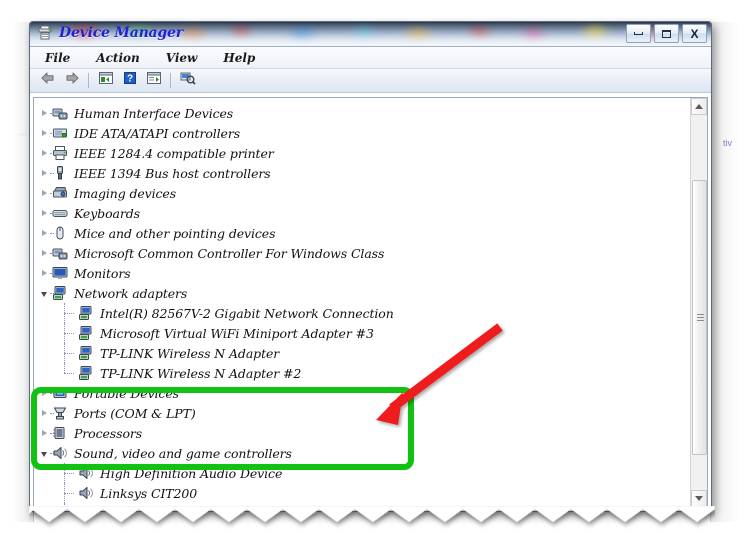 The width and height of the screenshot is (750, 550). Describe the element at coordinates (60, 213) in the screenshot. I see `keyboard-icon` at that location.